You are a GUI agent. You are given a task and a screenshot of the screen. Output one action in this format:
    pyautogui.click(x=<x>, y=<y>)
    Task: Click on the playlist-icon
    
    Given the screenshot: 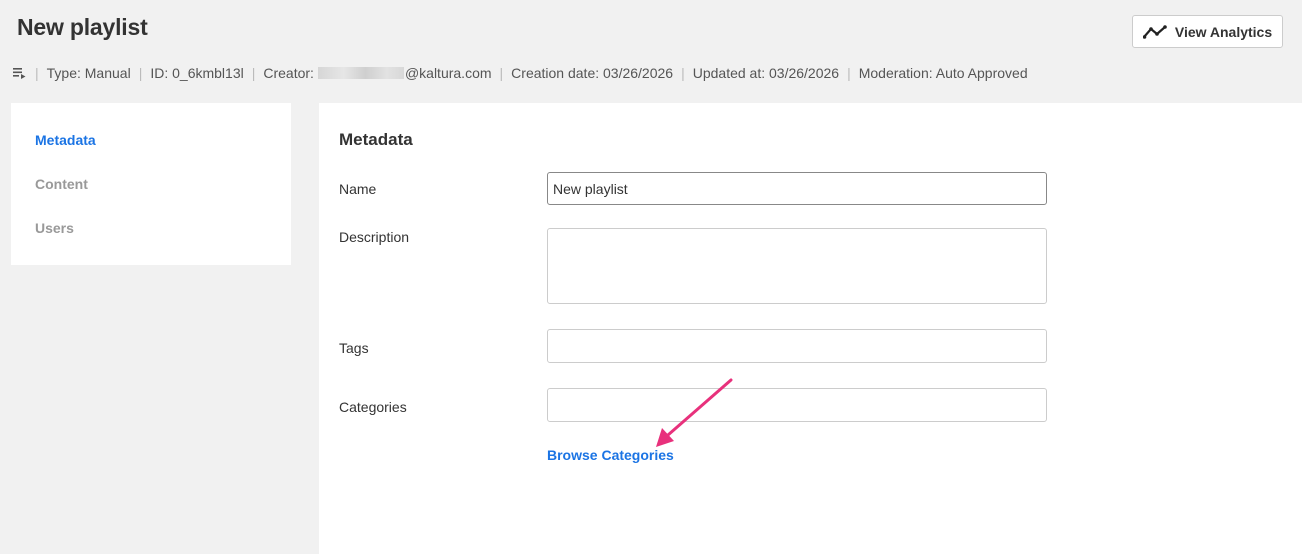 What is the action you would take?
    pyautogui.click(x=20, y=73)
    